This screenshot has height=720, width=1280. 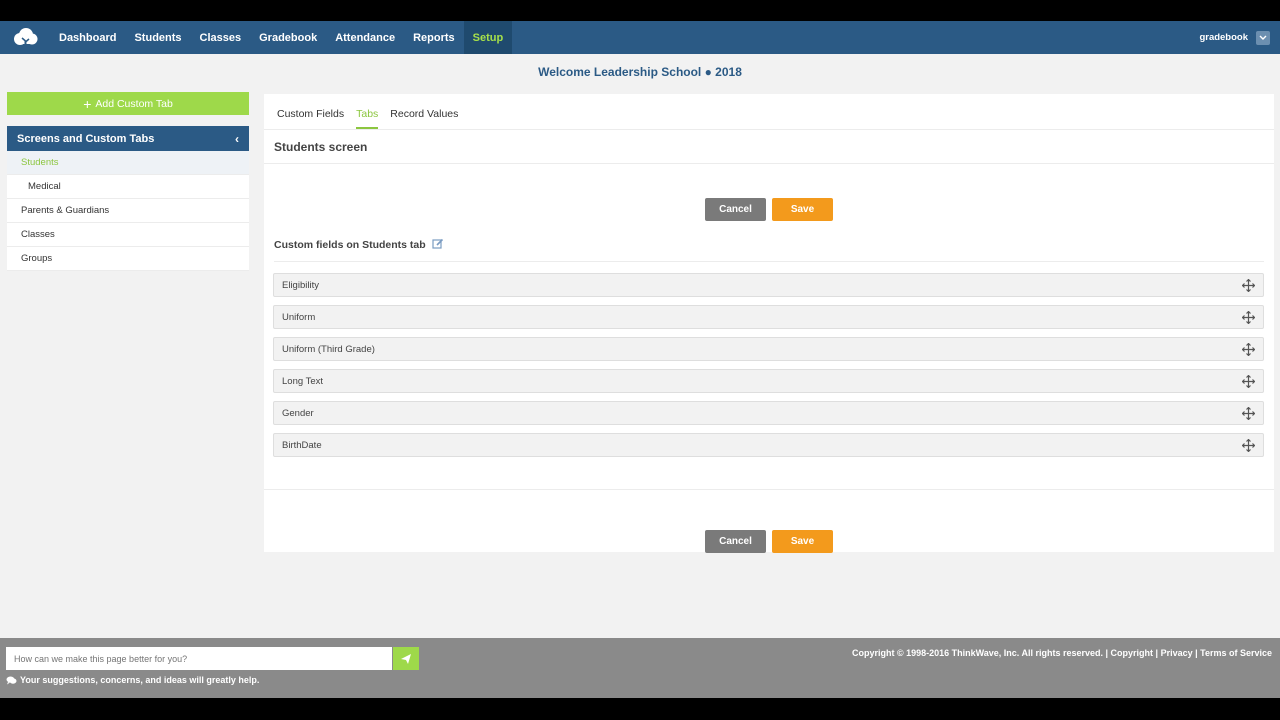 I want to click on nav-setup: Setup, so click(x=488, y=37).